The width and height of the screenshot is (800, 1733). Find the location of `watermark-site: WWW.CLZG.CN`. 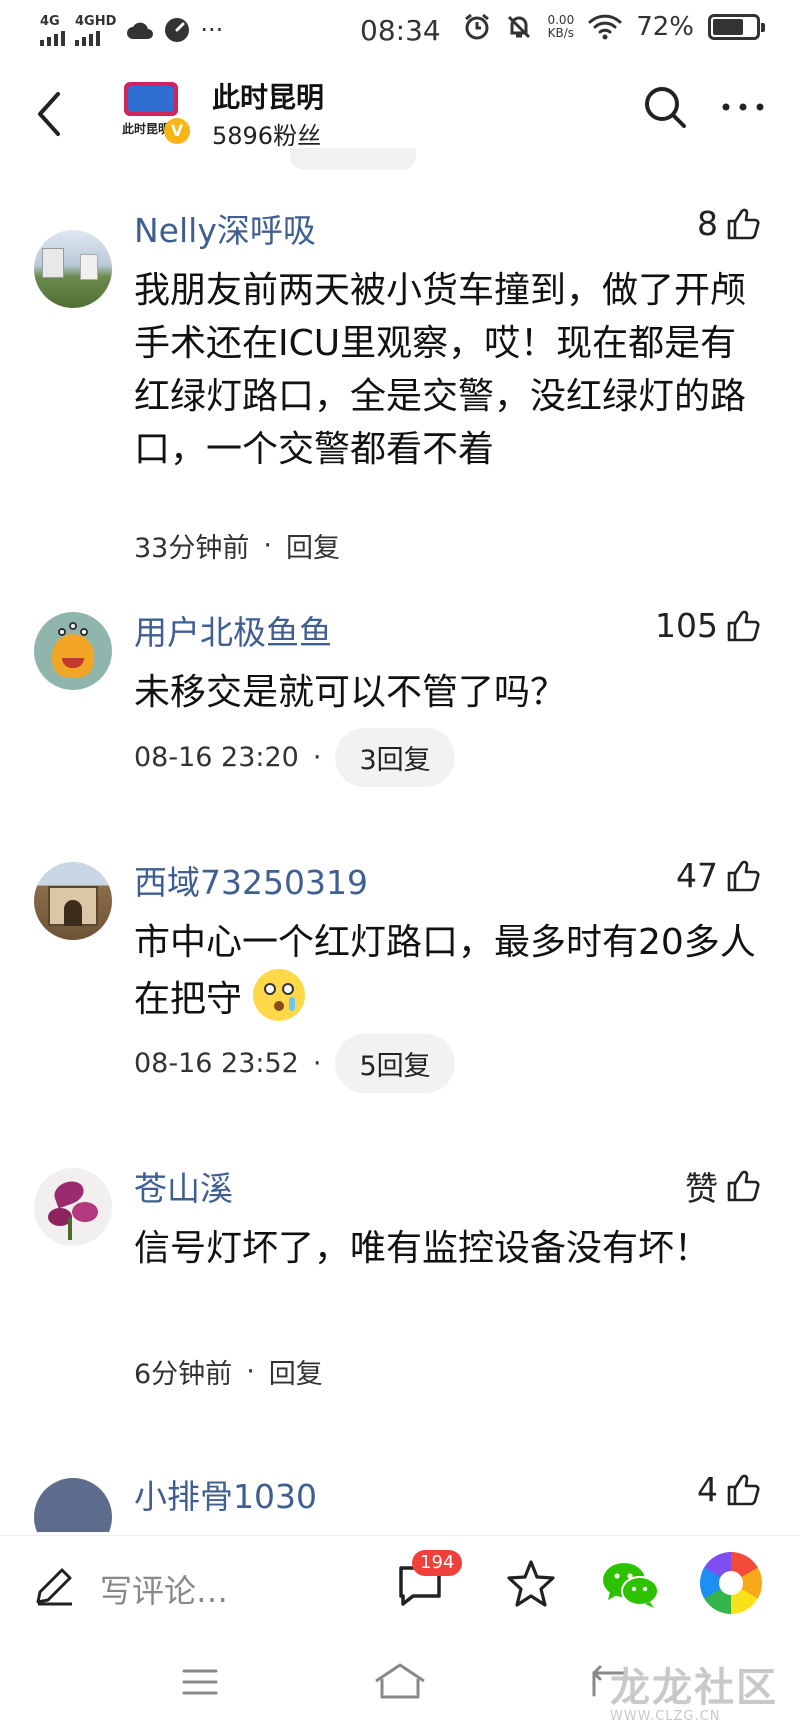

watermark-site: WWW.CLZG.CN is located at coordinates (665, 1716).